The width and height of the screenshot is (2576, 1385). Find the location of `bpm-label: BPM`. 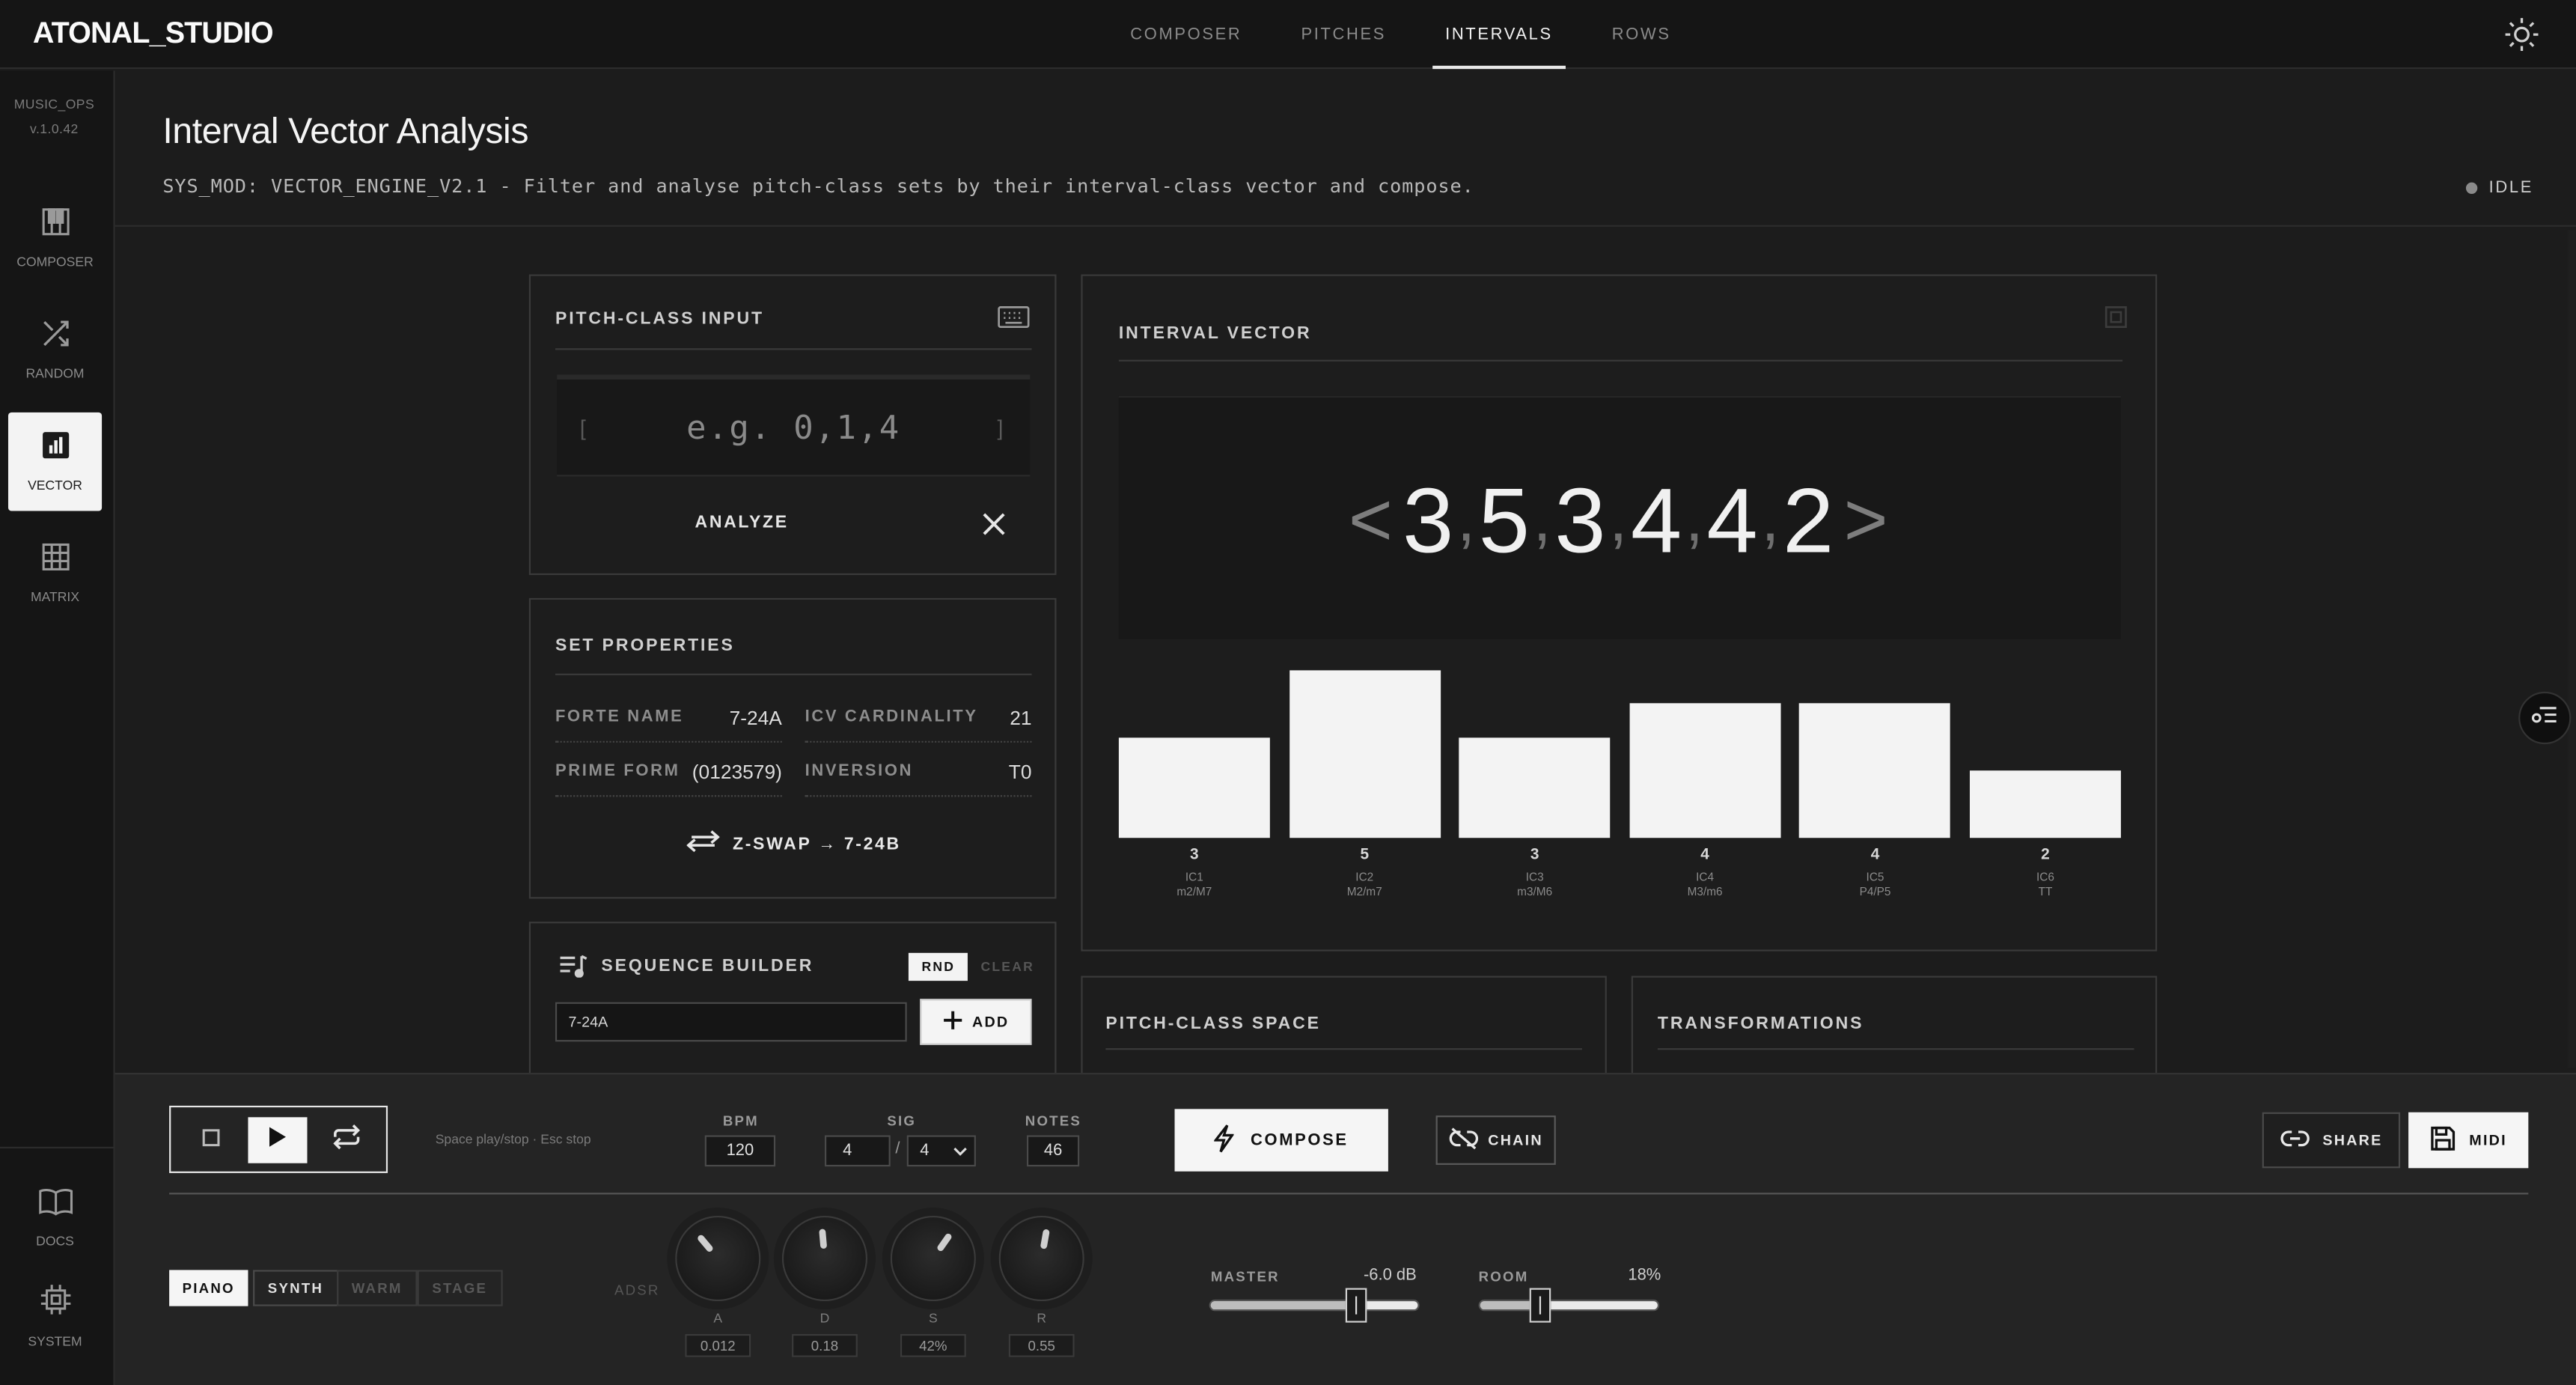

bpm-label: BPM is located at coordinates (740, 1120).